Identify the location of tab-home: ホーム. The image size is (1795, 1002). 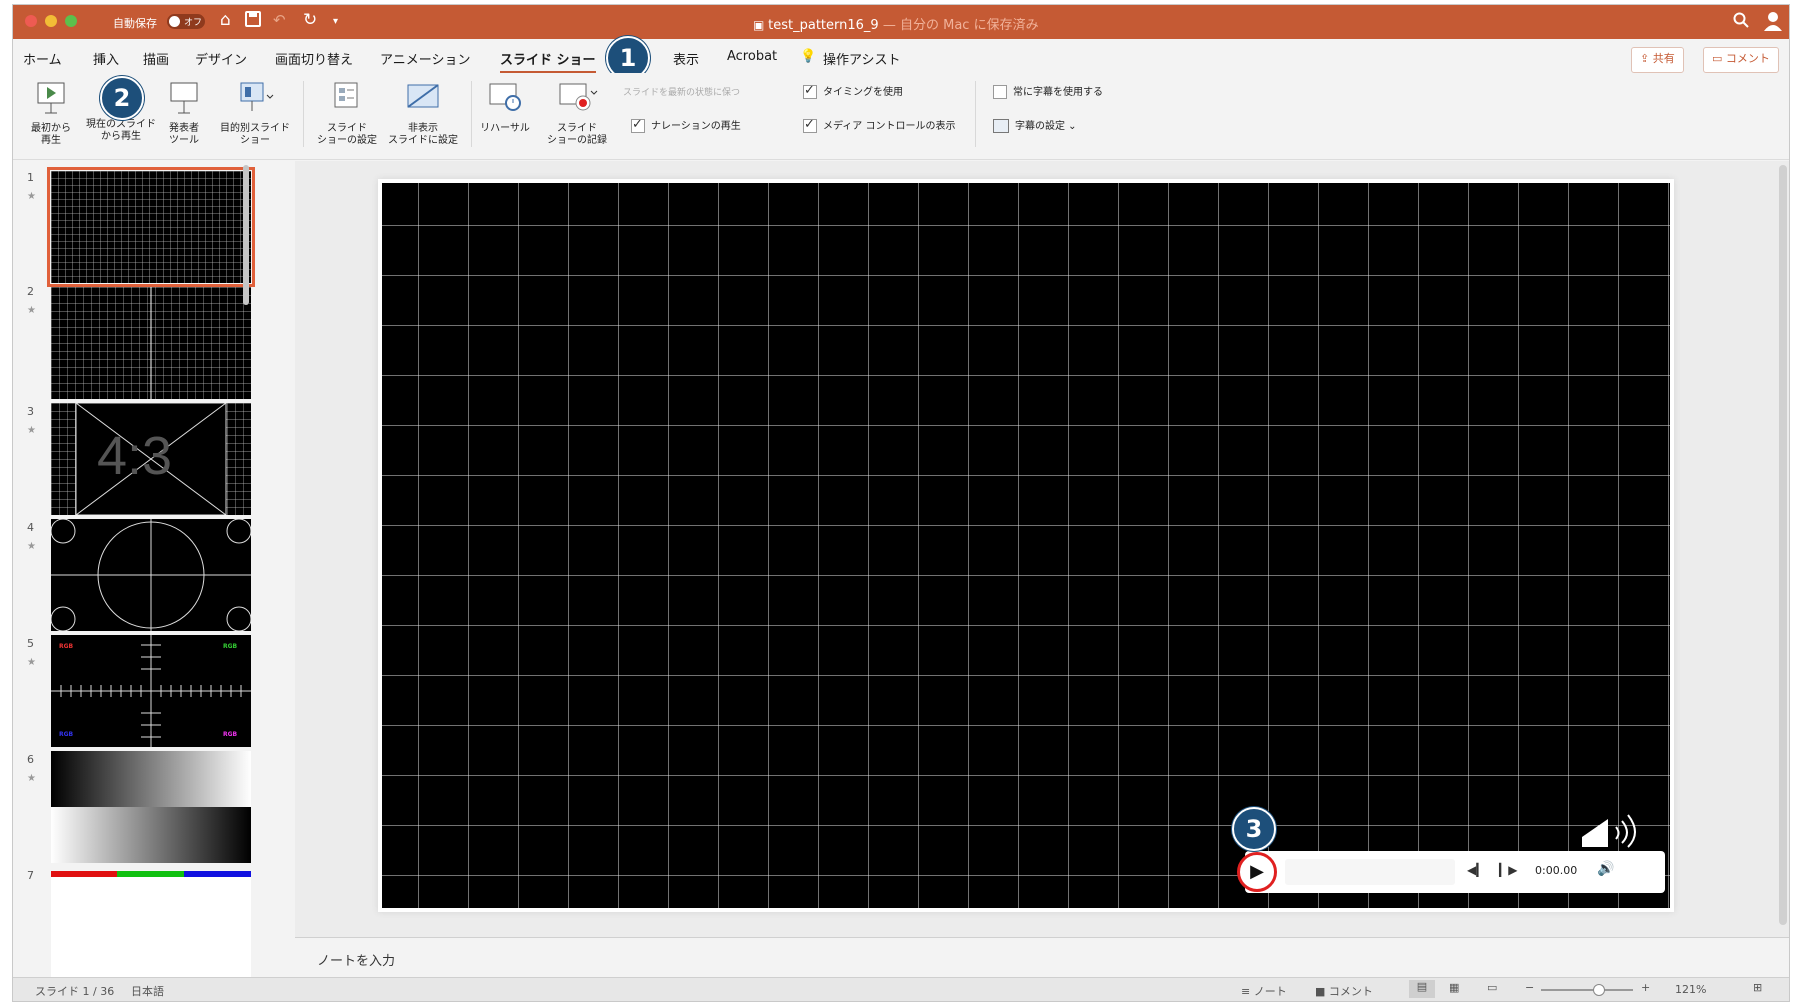
(42, 58).